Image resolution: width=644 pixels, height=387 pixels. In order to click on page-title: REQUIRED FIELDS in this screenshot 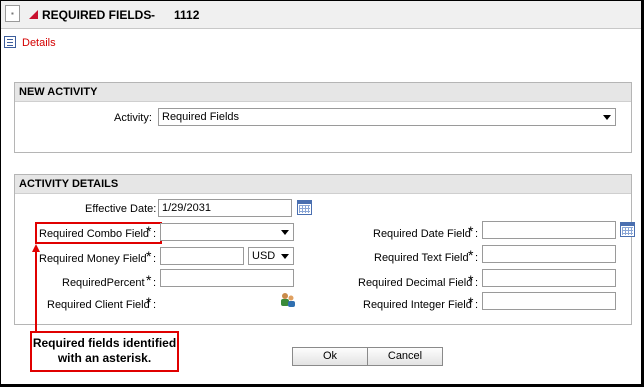, I will do `click(97, 15)`.